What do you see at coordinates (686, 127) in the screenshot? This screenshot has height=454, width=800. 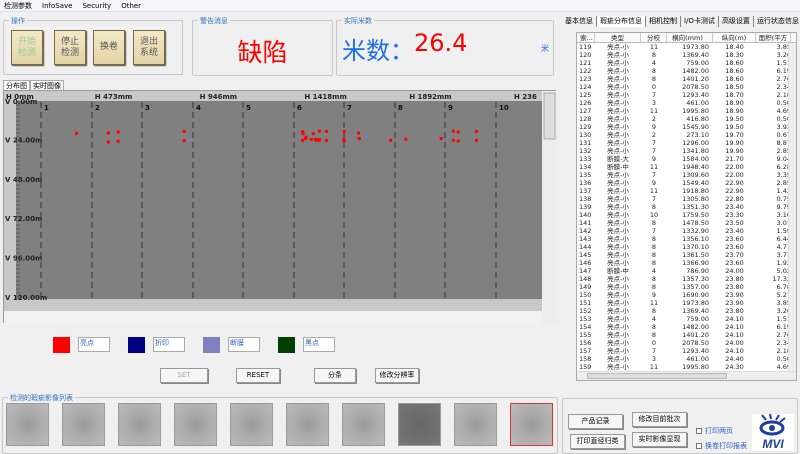 I see `table-row: 129 亮点-小 9 1545.90 19.50 3.93` at bounding box center [686, 127].